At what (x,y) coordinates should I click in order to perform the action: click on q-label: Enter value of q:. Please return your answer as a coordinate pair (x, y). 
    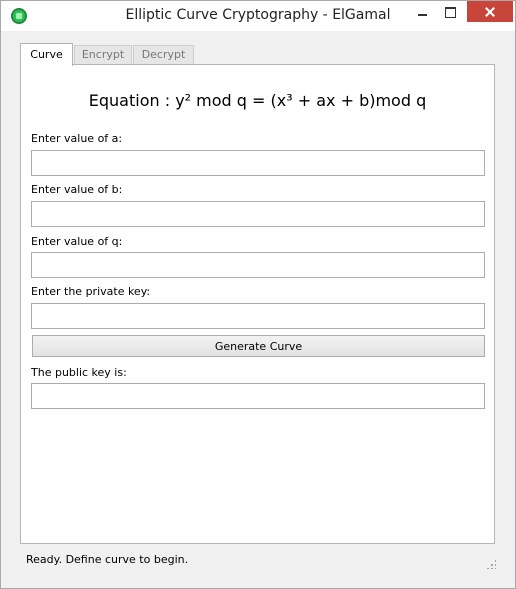
    Looking at the image, I should click on (77, 241).